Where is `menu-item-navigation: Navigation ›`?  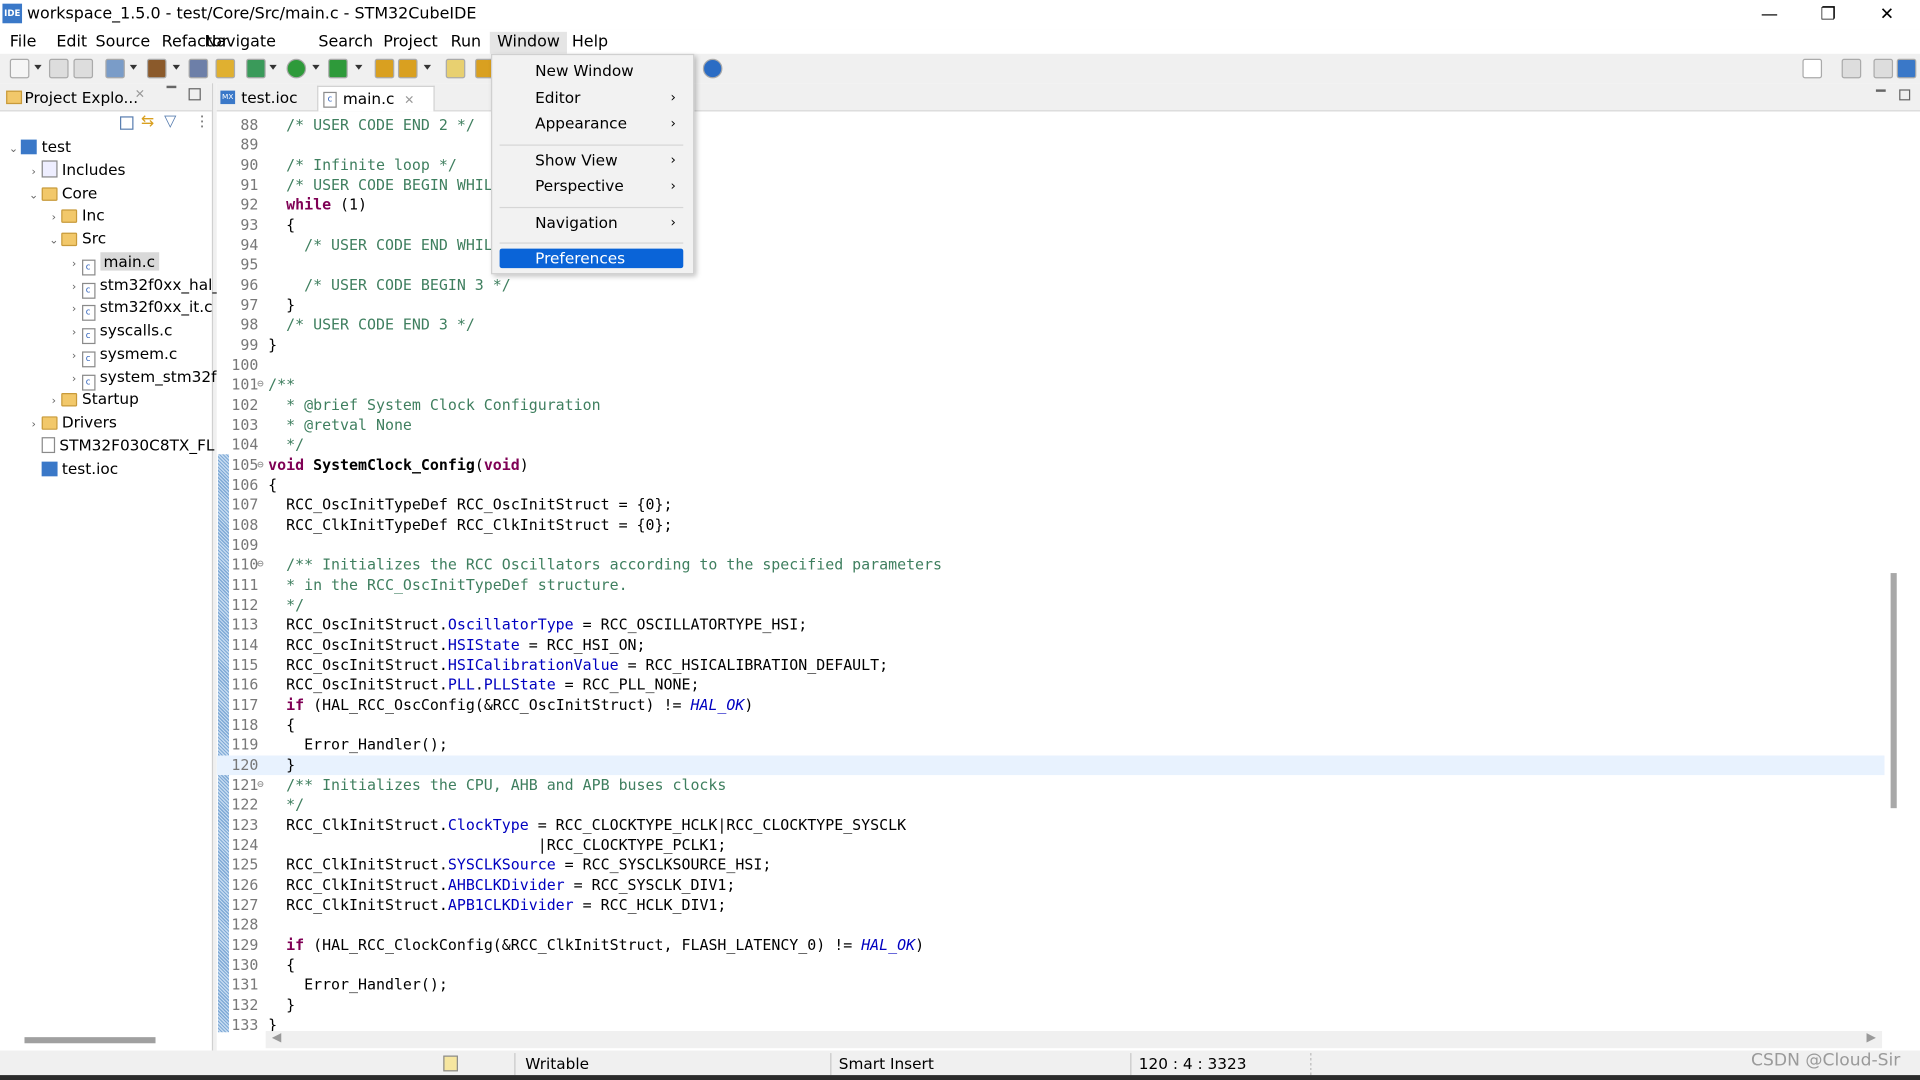
menu-item-navigation: Navigation › is located at coordinates (592, 222).